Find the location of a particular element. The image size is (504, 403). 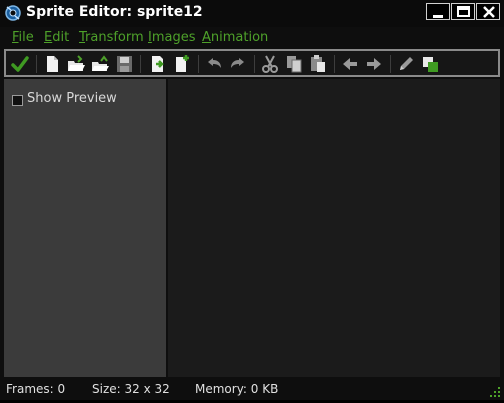

import-icon is located at coordinates (158, 64).